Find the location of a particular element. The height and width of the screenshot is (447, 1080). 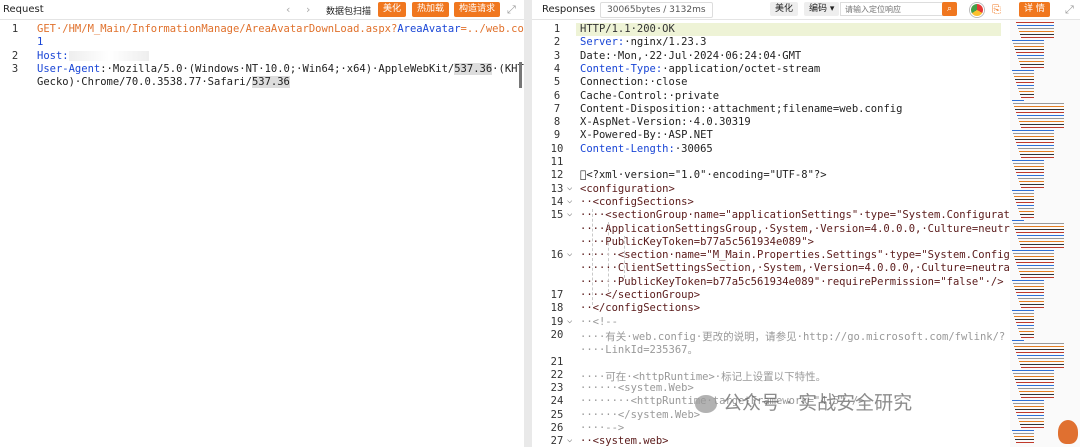

response-line: Connection:·close is located at coordinates (634, 82).